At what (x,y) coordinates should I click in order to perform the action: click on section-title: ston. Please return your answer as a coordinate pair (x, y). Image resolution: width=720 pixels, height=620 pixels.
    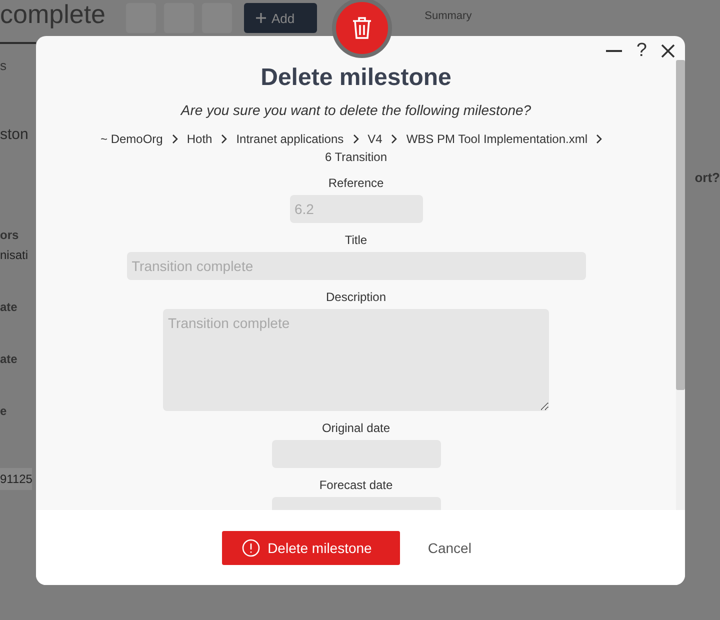
    Looking at the image, I should click on (14, 135).